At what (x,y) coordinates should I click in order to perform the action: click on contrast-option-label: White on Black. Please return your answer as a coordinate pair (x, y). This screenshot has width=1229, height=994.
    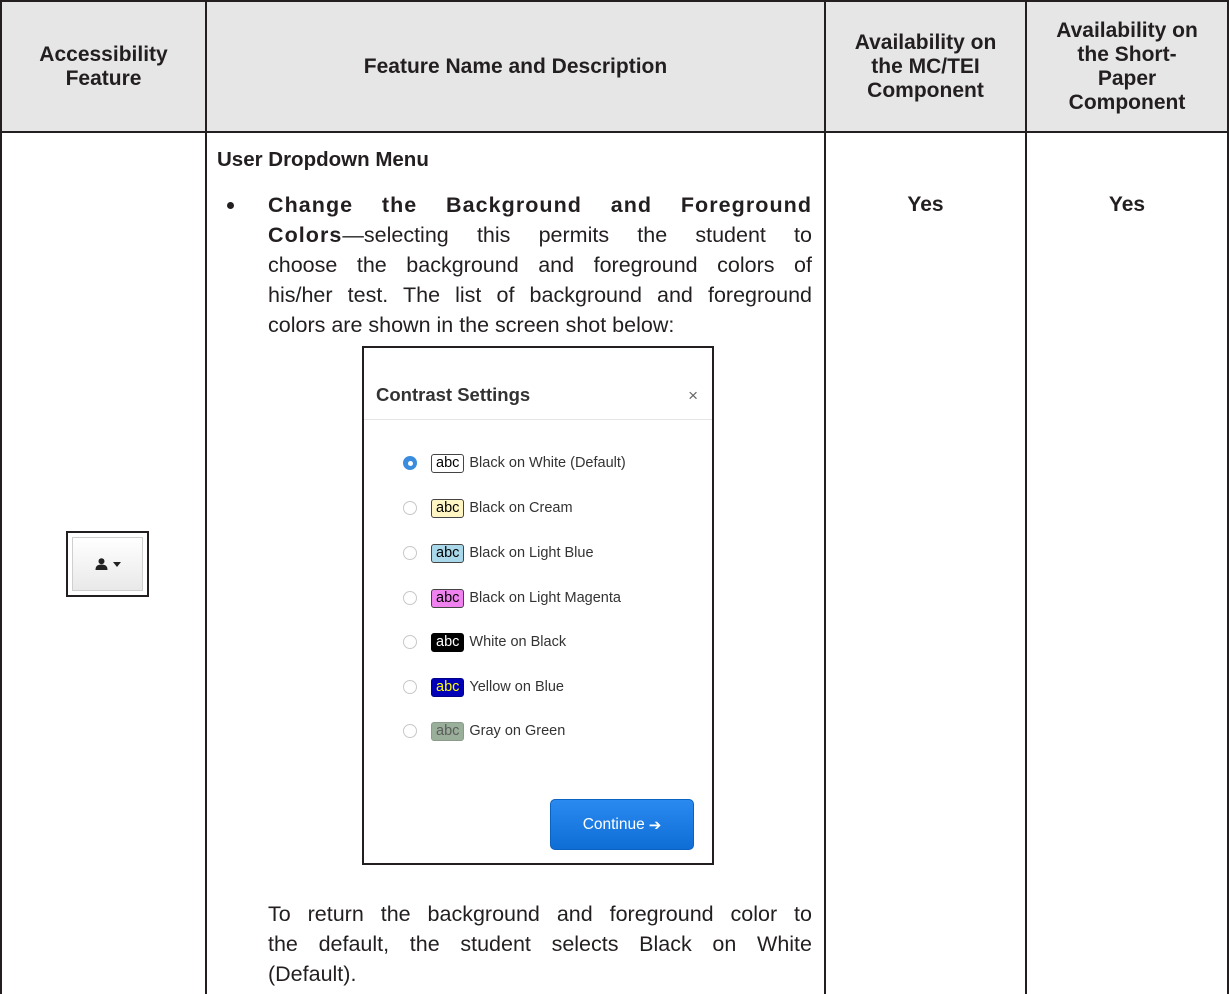
    Looking at the image, I should click on (518, 642).